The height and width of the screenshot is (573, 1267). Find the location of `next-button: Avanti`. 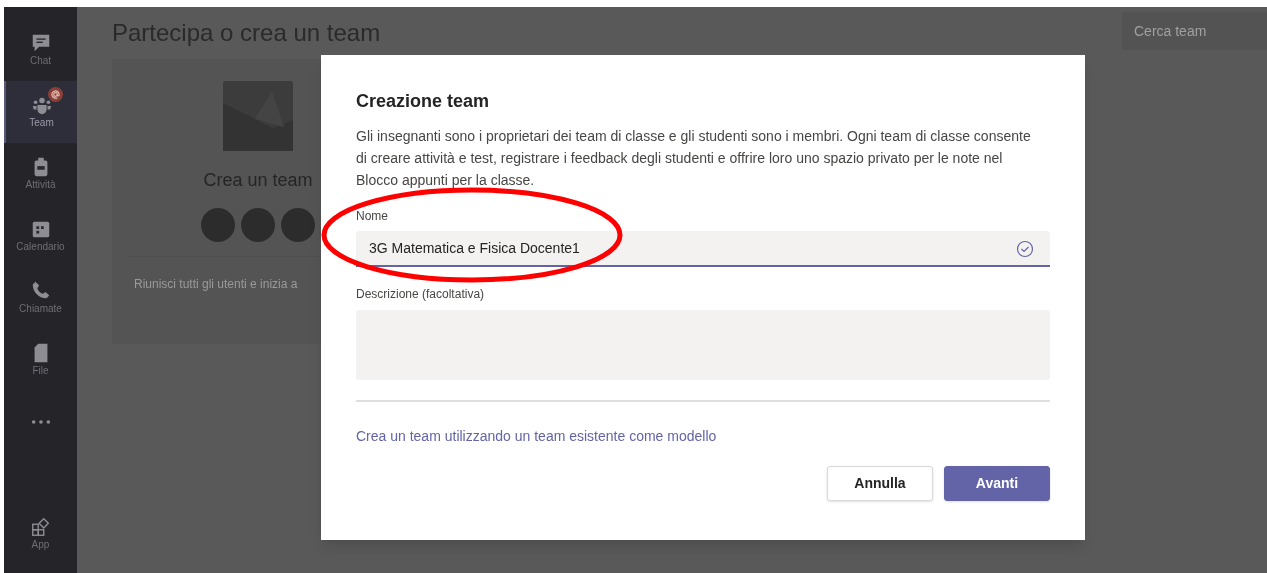

next-button: Avanti is located at coordinates (997, 483).